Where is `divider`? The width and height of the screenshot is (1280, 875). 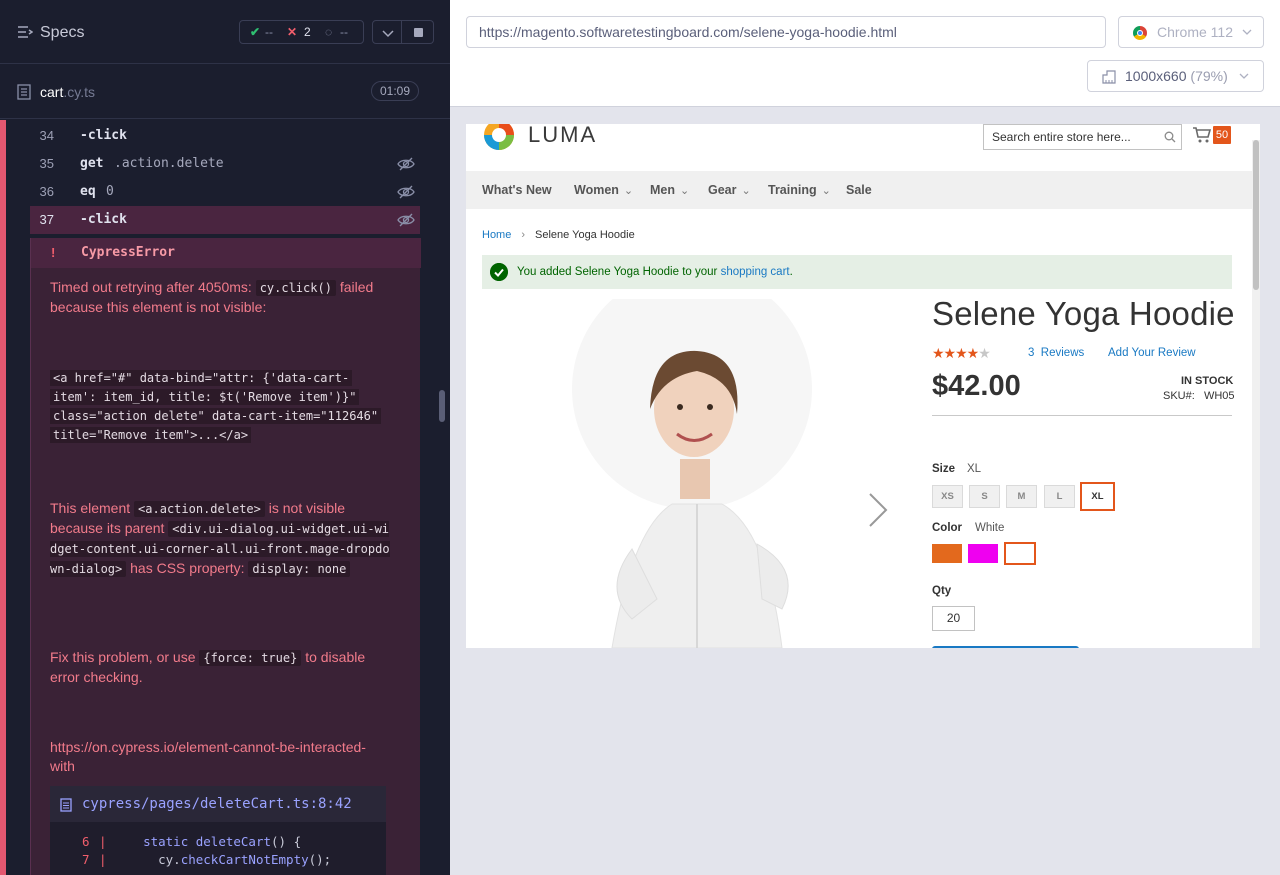 divider is located at coordinates (1082, 415).